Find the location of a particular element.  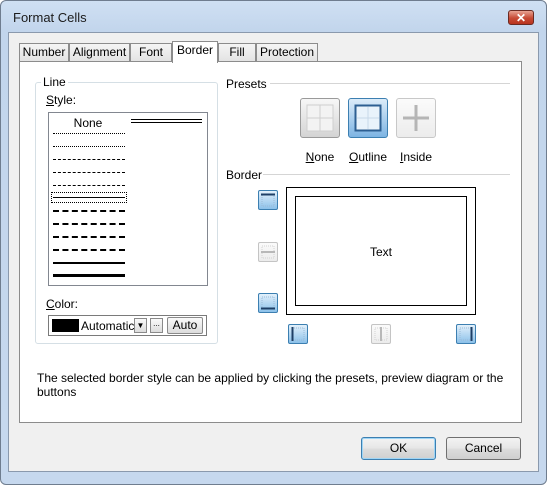

tab-number: Number is located at coordinates (44, 52).